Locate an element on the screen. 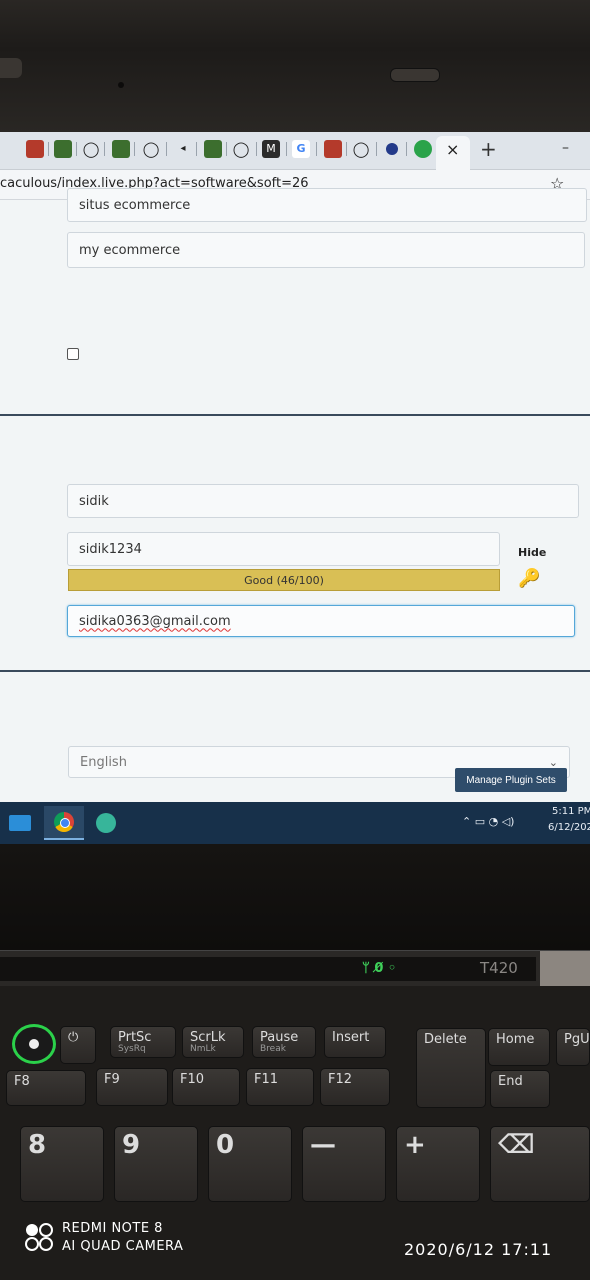 The height and width of the screenshot is (1280, 590). status-led-icons: ᛘ 0̸ ◦ is located at coordinates (379, 968).